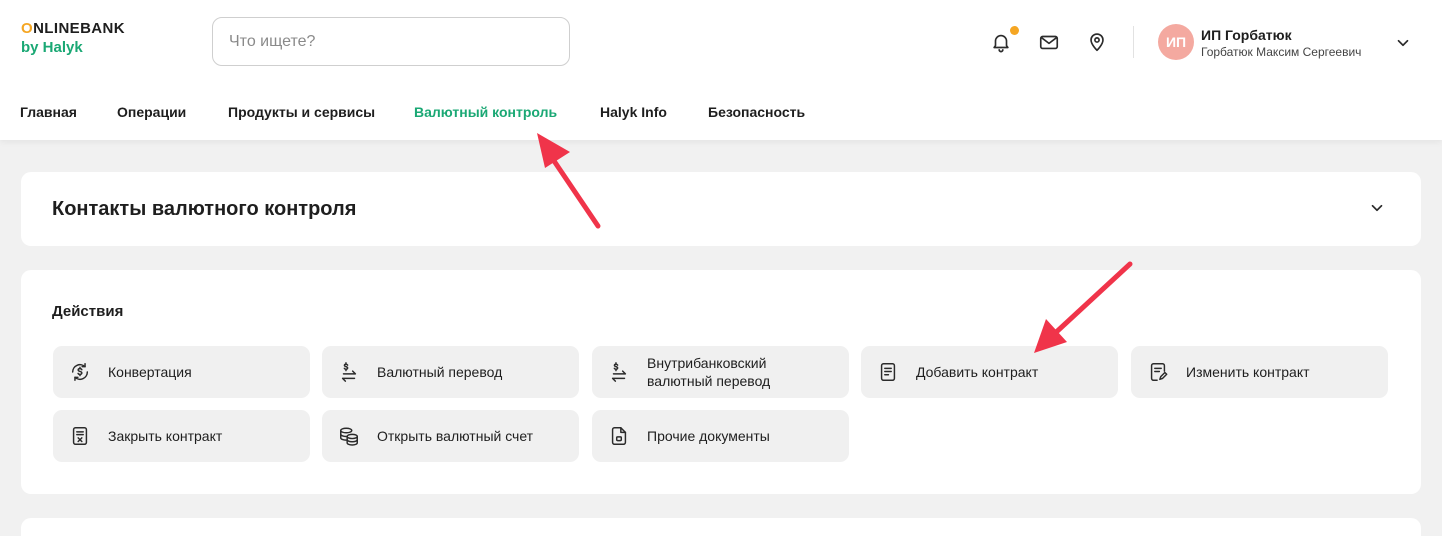  What do you see at coordinates (301, 112) in the screenshot?
I see `nav-item-products: Продукты и сервисы` at bounding box center [301, 112].